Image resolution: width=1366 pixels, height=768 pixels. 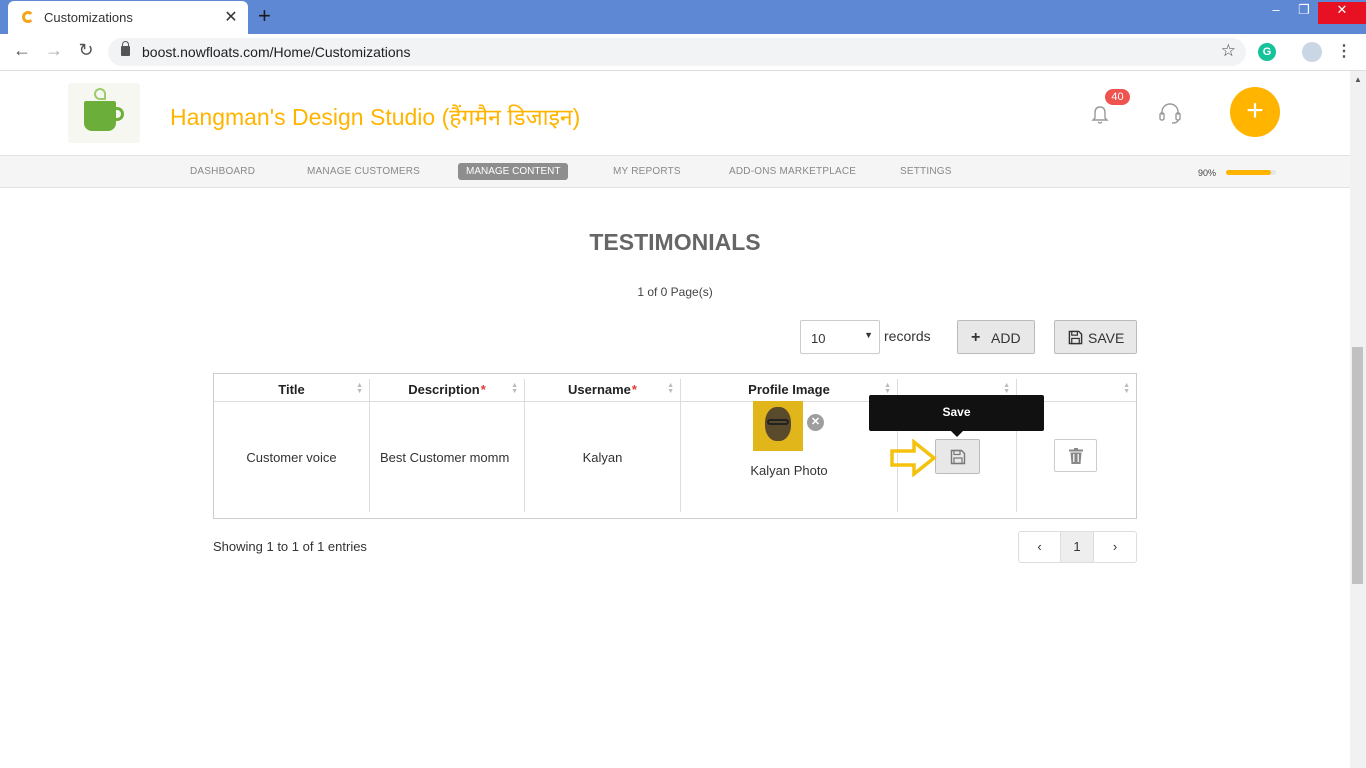 What do you see at coordinates (1344, 51) in the screenshot?
I see `browser-menu-icon: ⋮` at bounding box center [1344, 51].